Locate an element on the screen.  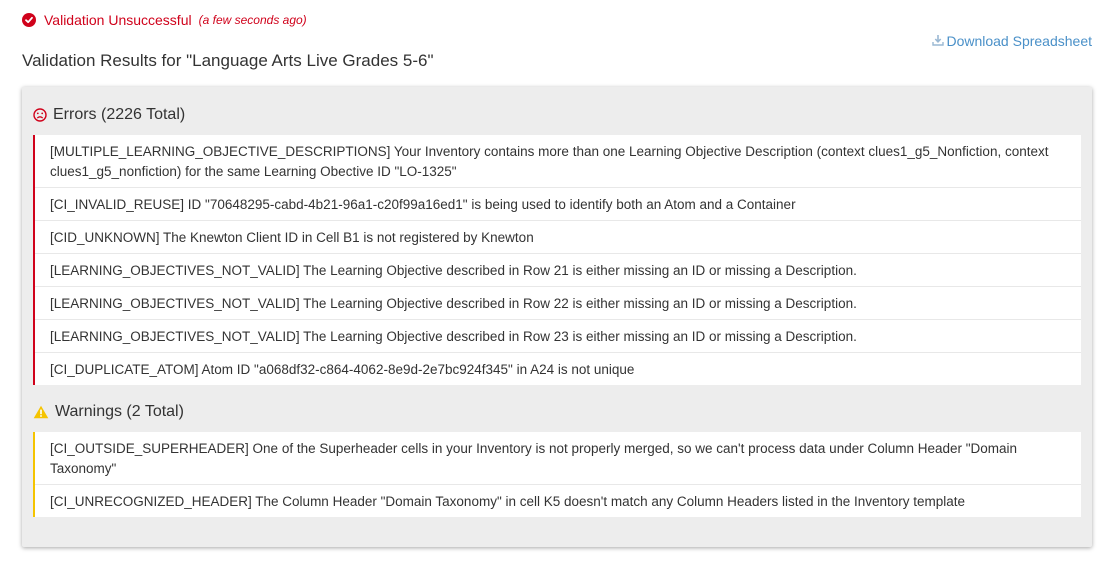
status-timestamp: (a few seconds ago) is located at coordinates (252, 20).